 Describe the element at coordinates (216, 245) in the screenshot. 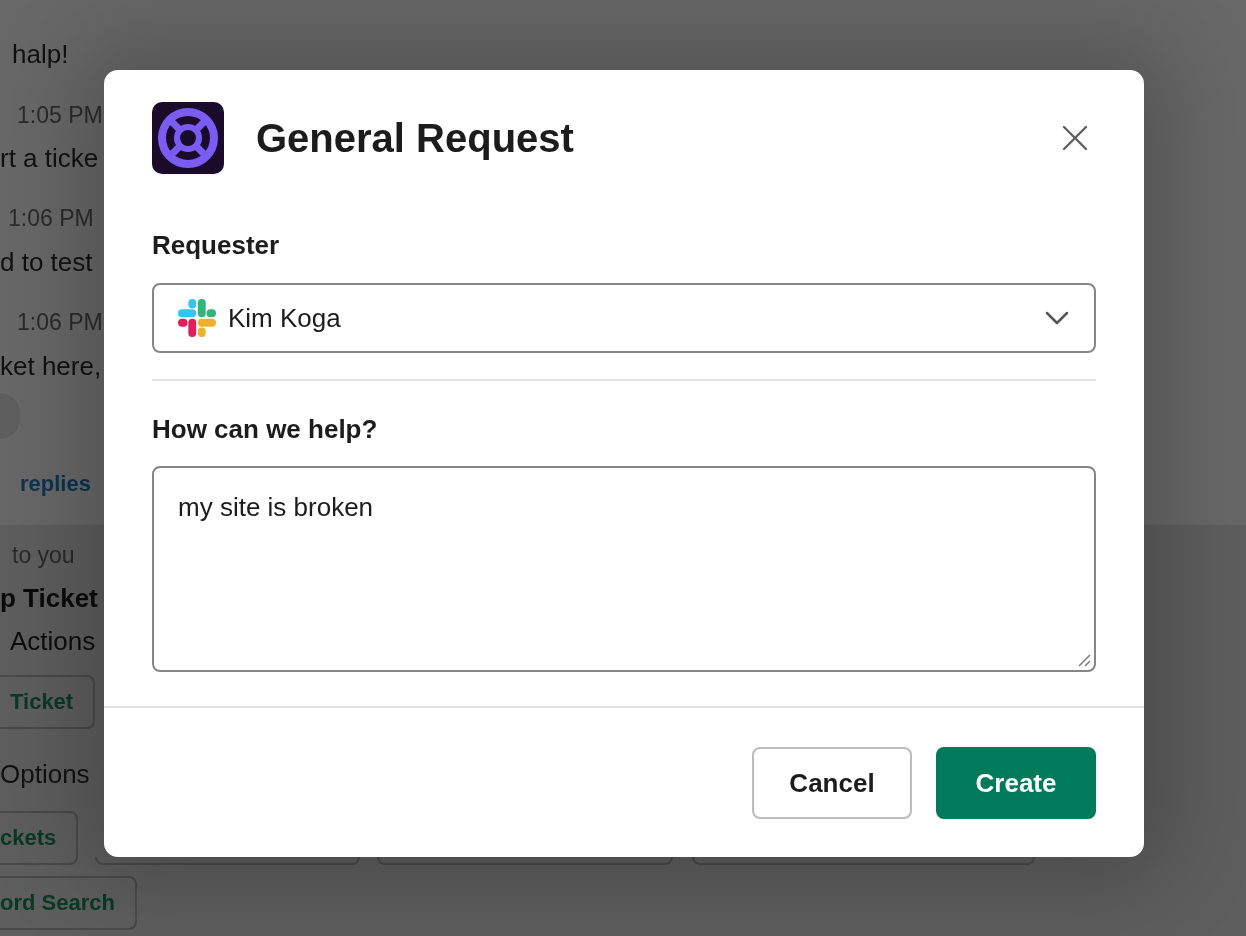

I see `field-label: Requester` at that location.